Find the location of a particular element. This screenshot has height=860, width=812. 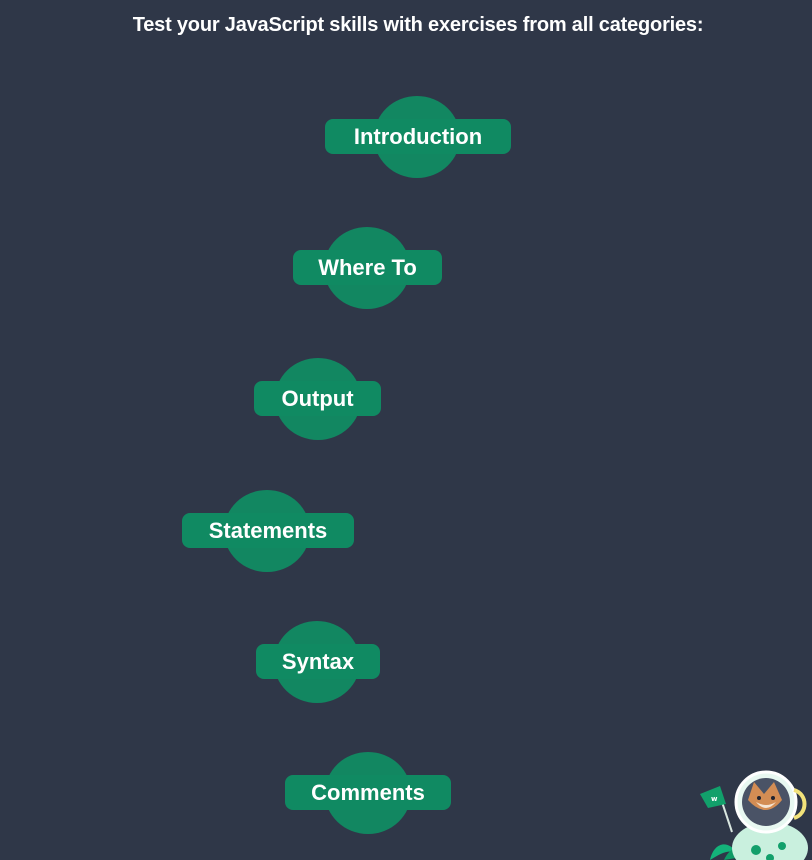

svg-text: w is located at coordinates (714, 799).